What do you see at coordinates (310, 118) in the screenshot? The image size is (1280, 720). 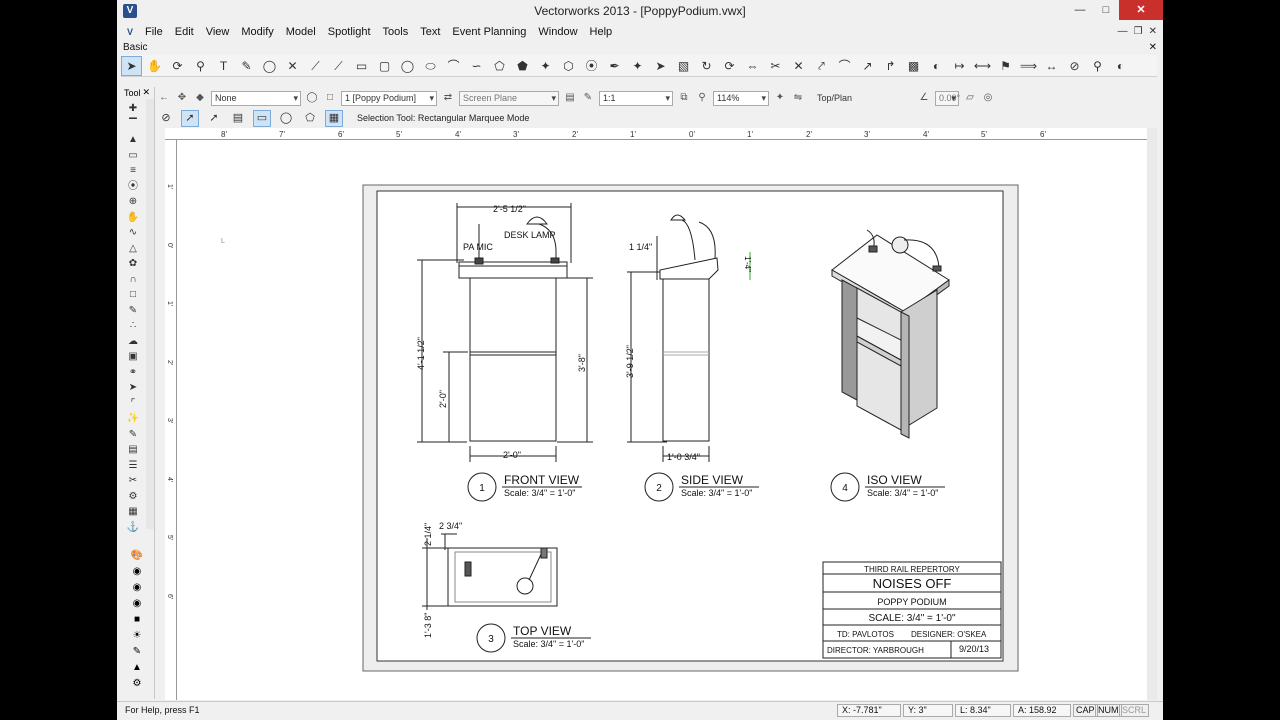 I see `polygon-marquee-icon: ⬠` at bounding box center [310, 118].